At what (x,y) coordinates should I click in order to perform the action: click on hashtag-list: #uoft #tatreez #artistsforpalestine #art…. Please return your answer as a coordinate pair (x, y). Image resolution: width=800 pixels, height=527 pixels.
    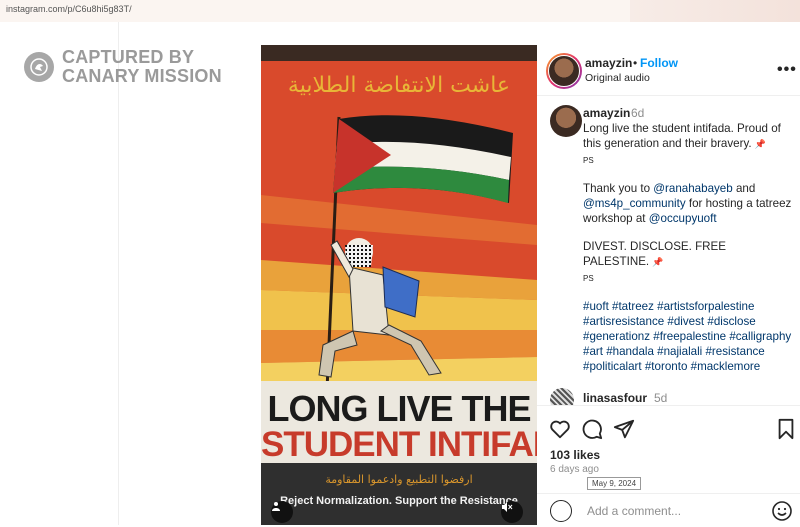
    Looking at the image, I should click on (689, 336).